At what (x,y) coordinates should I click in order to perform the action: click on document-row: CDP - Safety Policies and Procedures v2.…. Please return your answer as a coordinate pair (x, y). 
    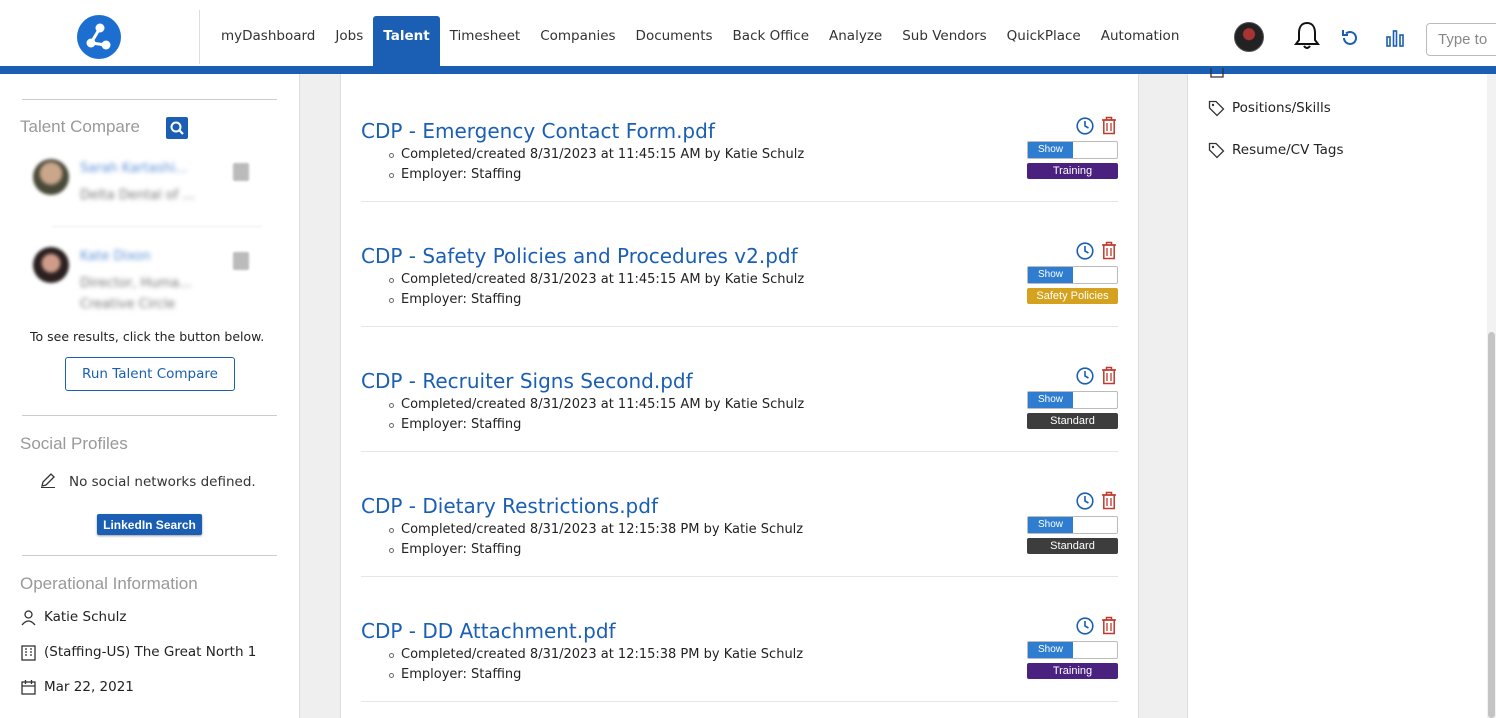
    Looking at the image, I should click on (739, 264).